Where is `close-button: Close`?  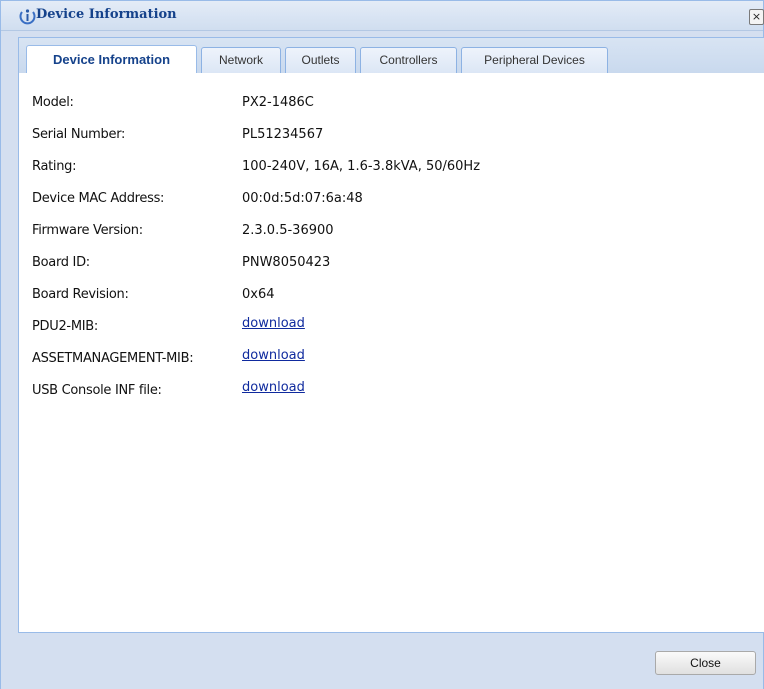
close-button: Close is located at coordinates (705, 663).